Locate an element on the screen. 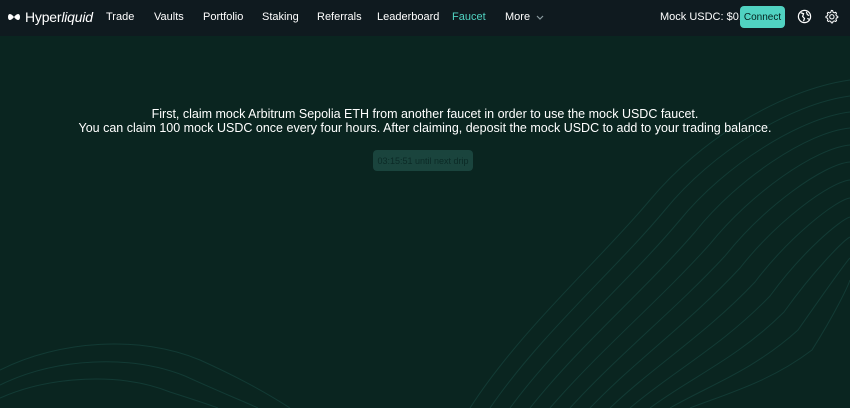 Image resolution: width=850 pixels, height=408 pixels. gear-icon is located at coordinates (831, 16).